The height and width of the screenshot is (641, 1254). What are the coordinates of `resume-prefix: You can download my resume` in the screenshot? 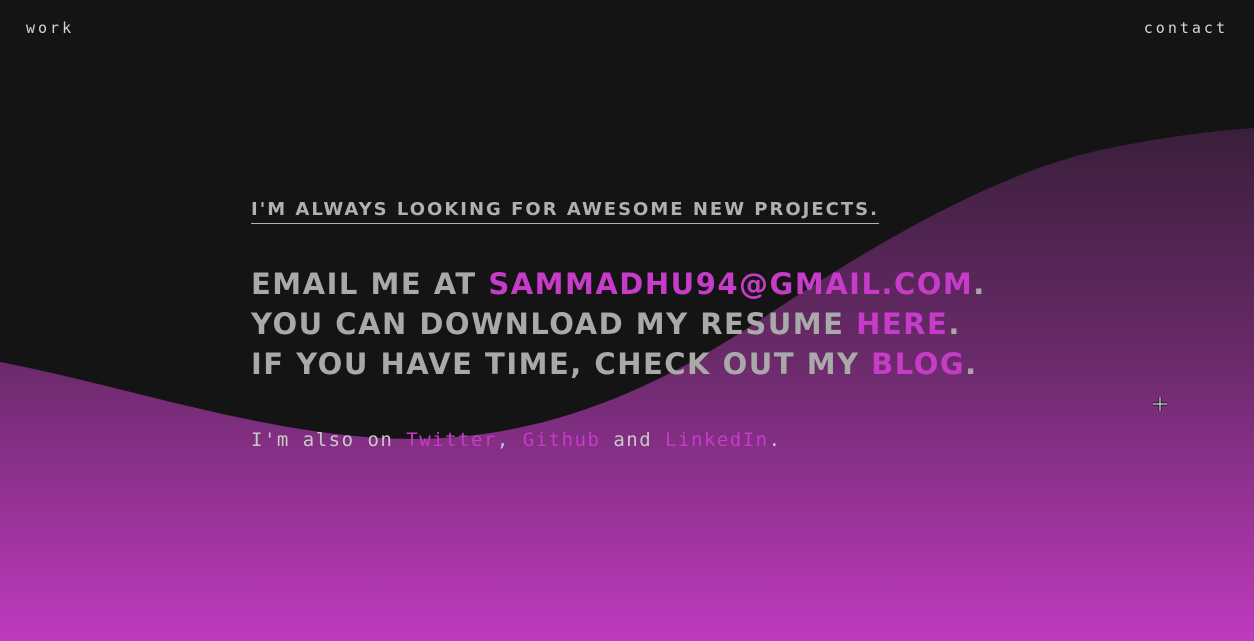 It's located at (554, 324).